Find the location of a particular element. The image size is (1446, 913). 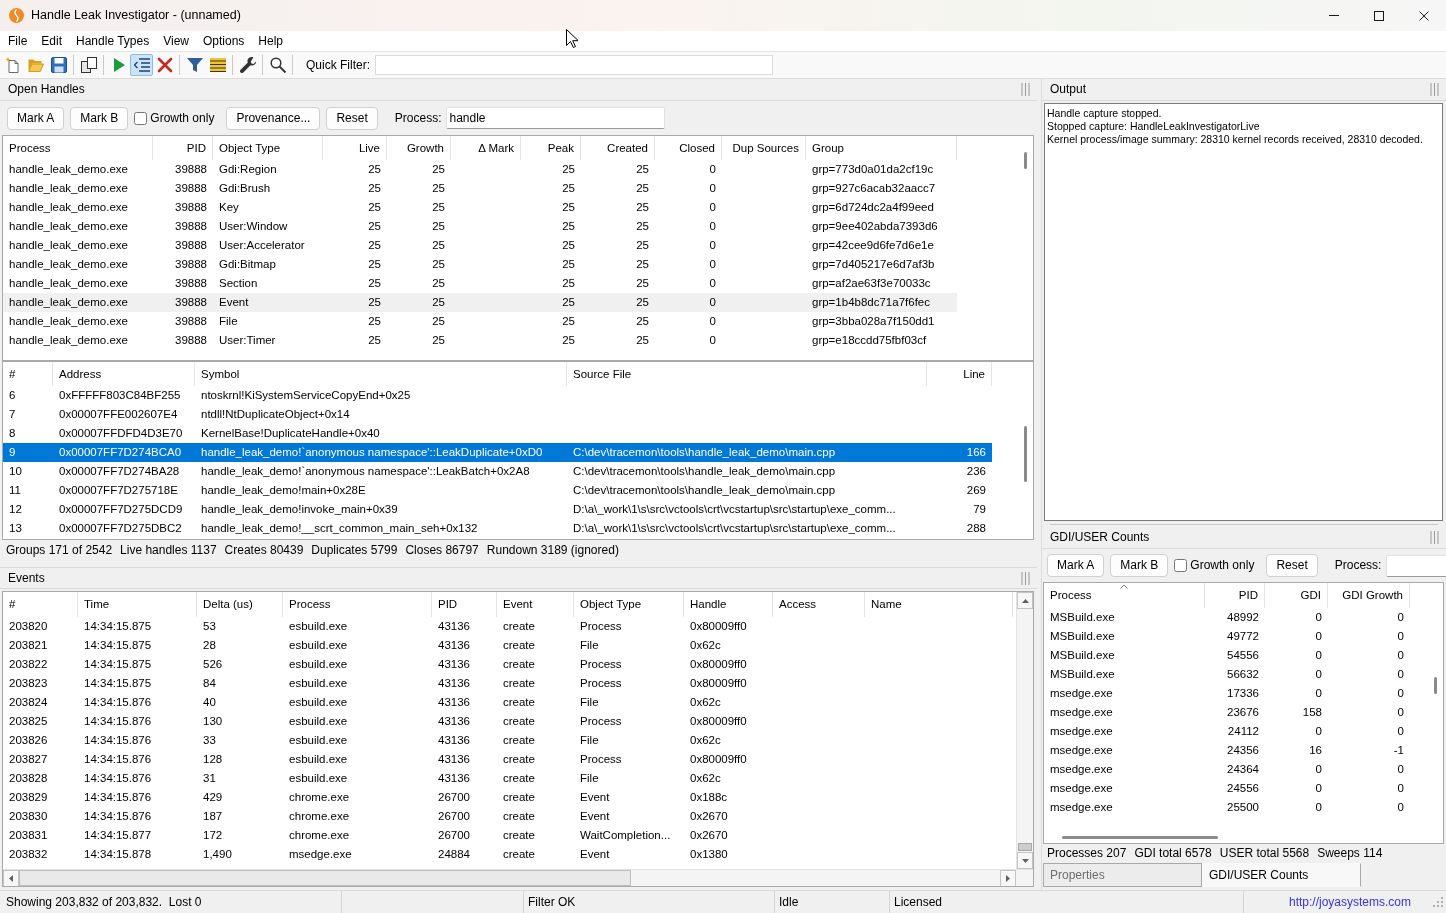

column-header: Δ Mark is located at coordinates (486, 148).